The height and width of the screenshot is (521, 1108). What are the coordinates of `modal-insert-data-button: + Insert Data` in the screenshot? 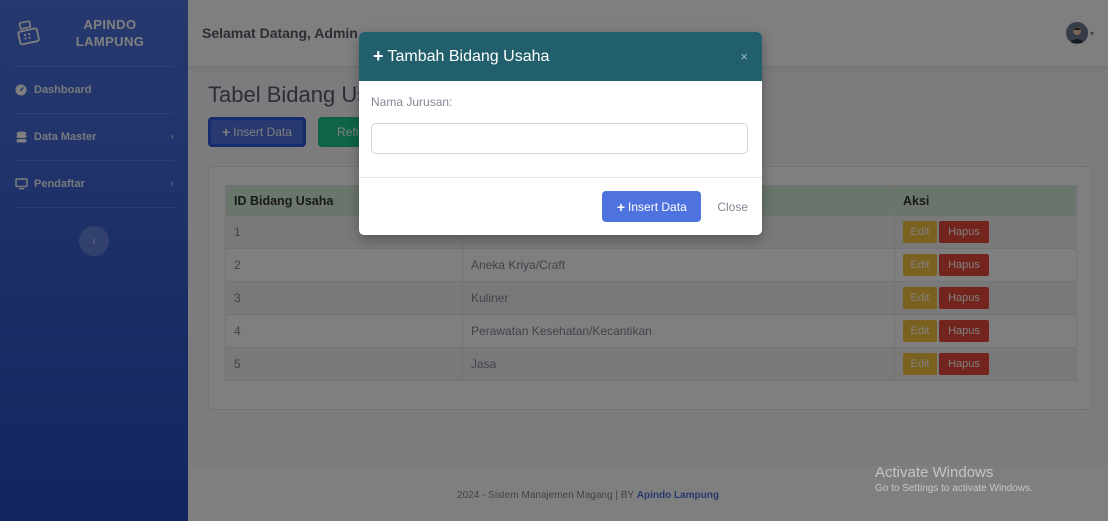 It's located at (652, 206).